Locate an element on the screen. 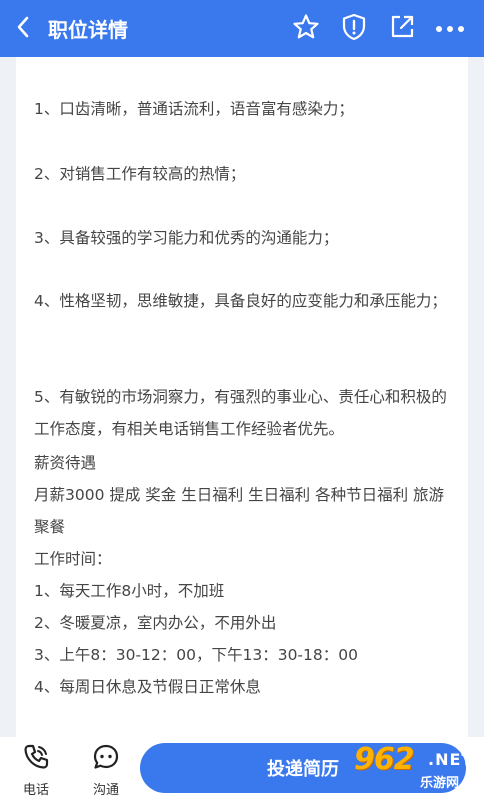  chat-label: 沟通 is located at coordinates (105, 790).